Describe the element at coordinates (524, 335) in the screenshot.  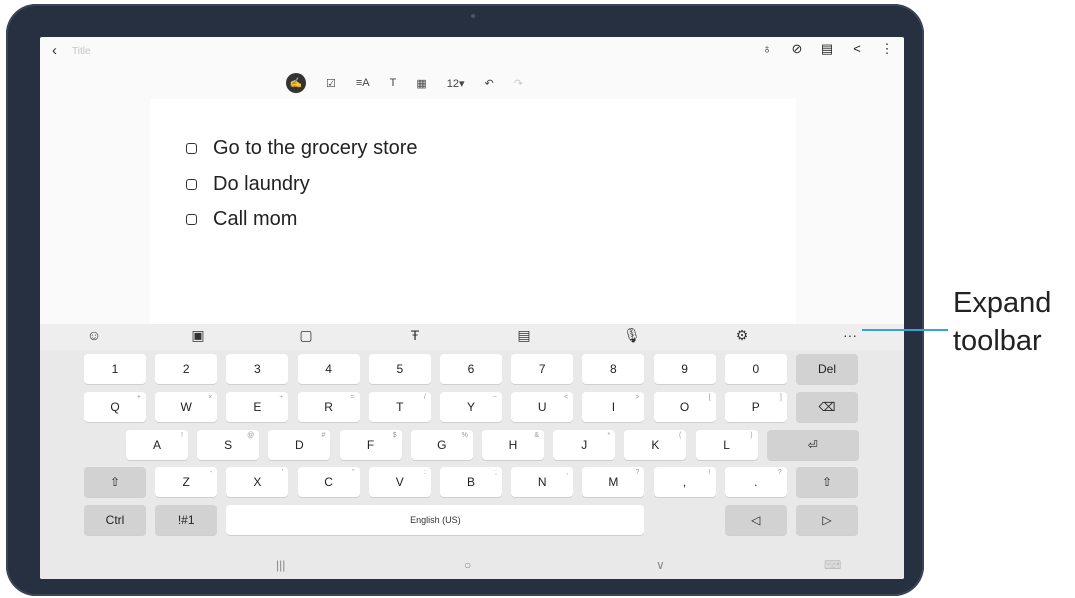
I see `clipboard-icon: ▤` at that location.